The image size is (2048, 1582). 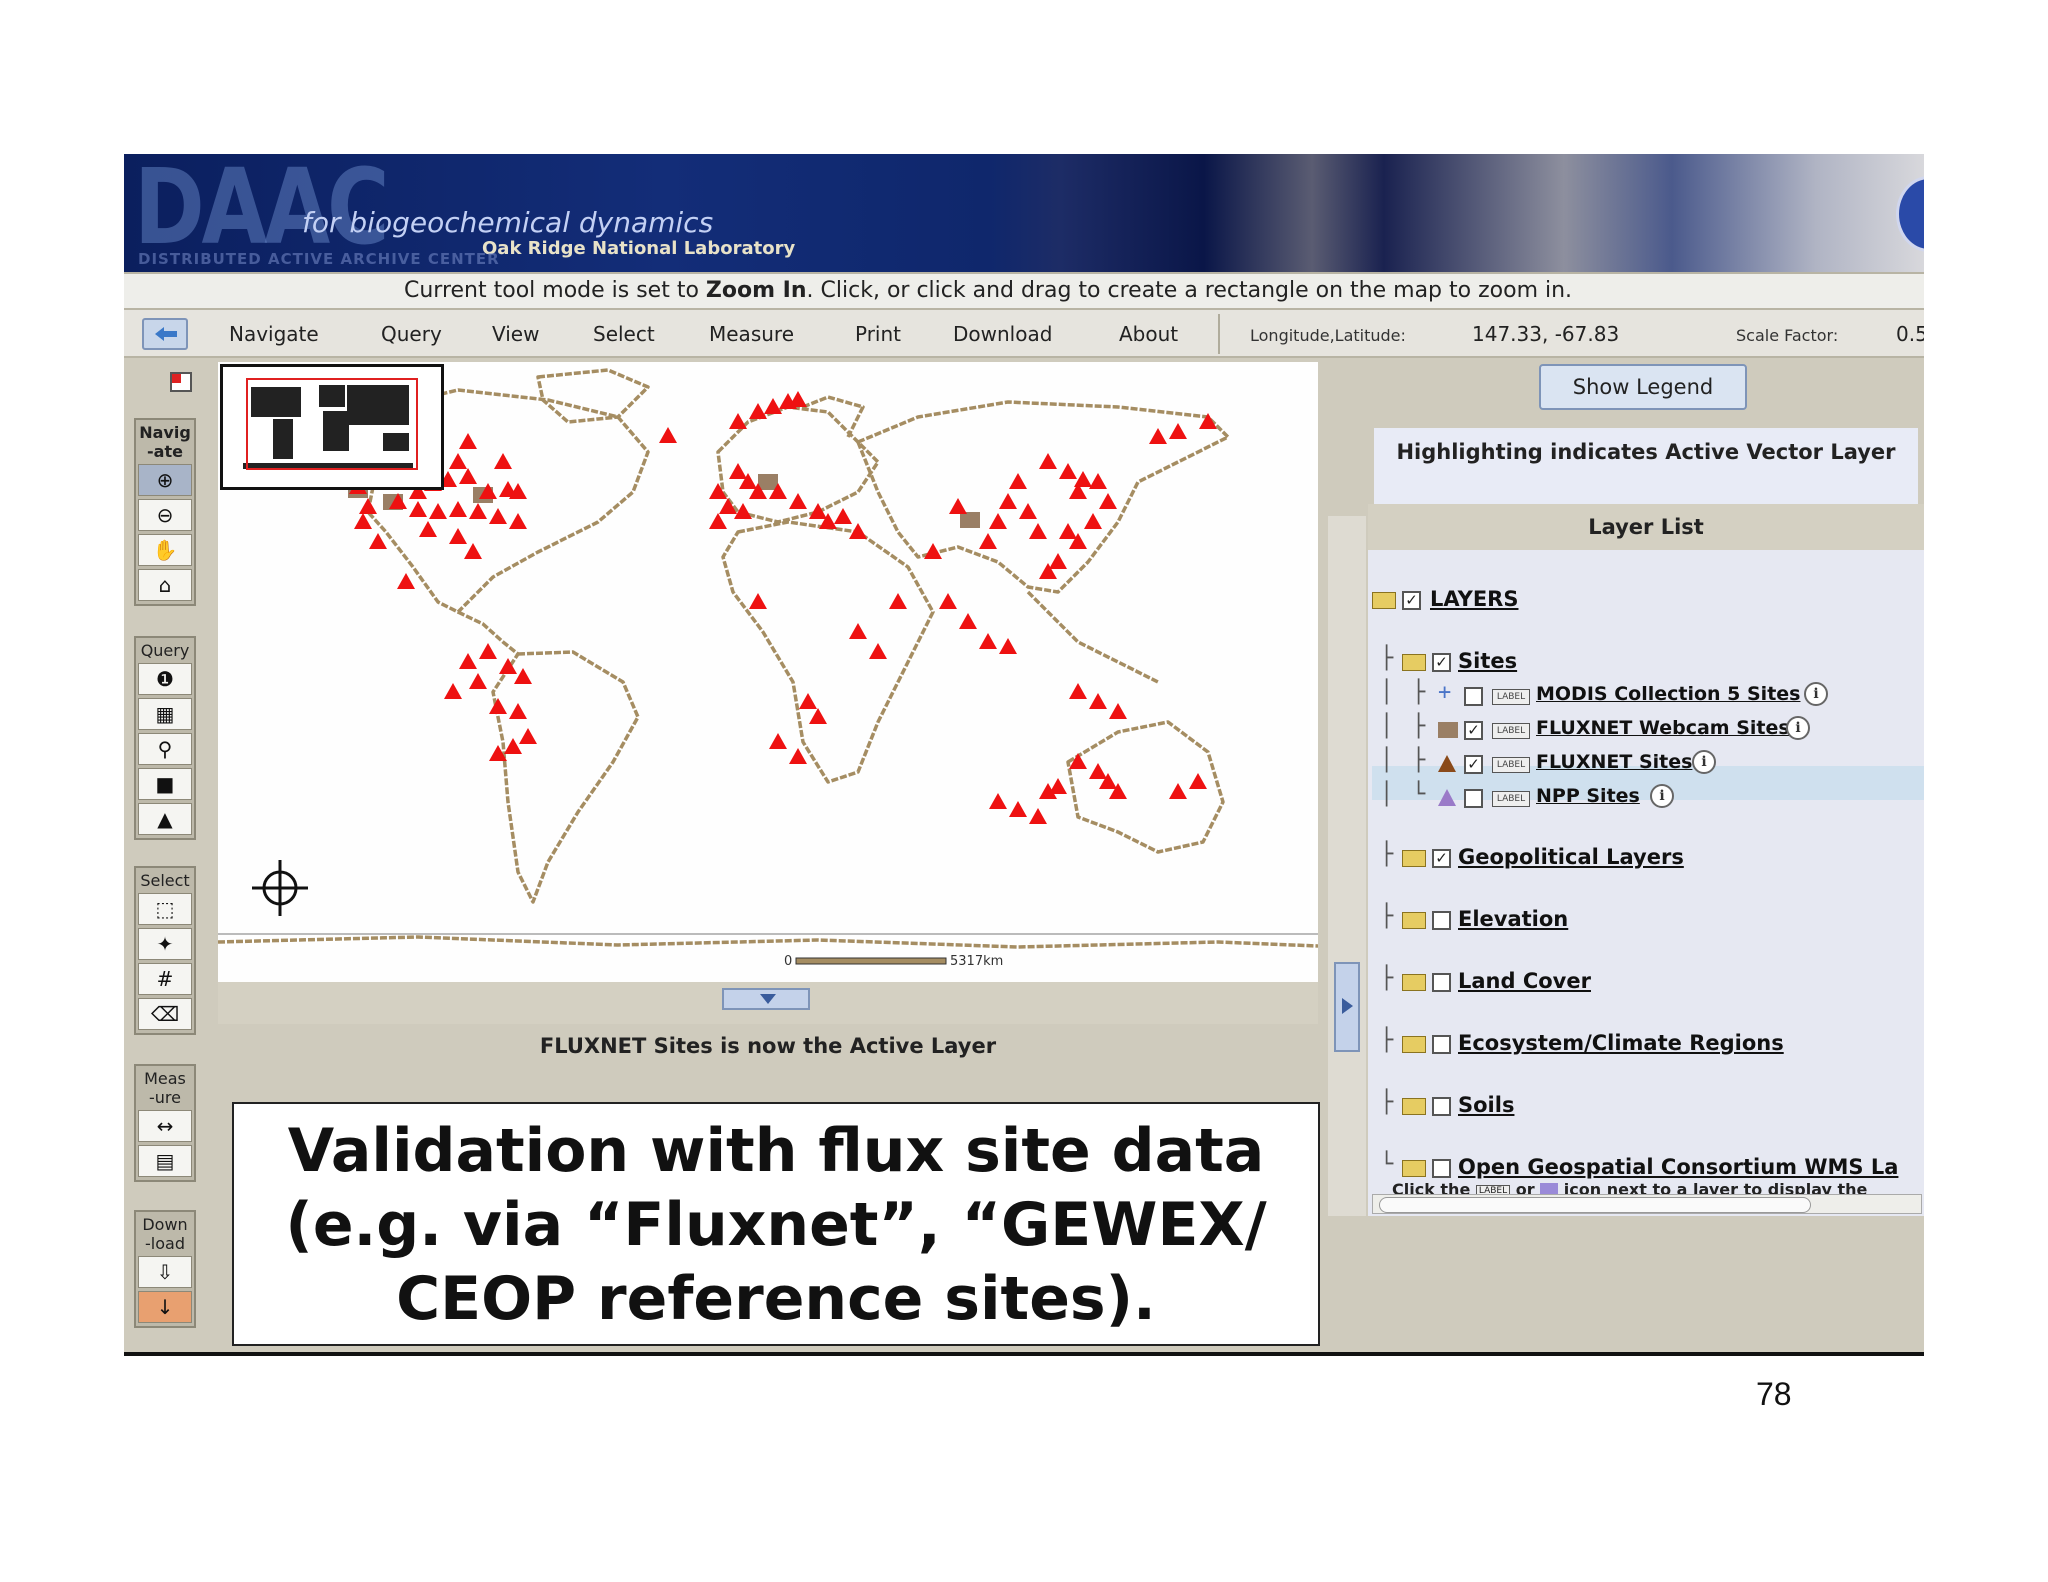 What do you see at coordinates (1588, 796) in the screenshot?
I see `layer-npp-label: NPP Sites` at bounding box center [1588, 796].